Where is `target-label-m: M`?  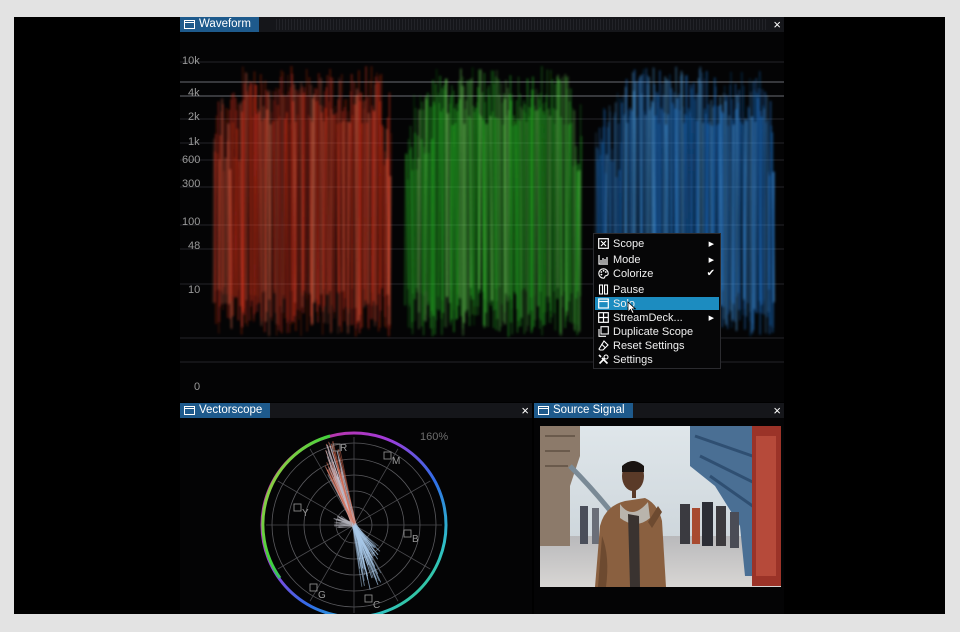 target-label-m: M is located at coordinates (396, 461).